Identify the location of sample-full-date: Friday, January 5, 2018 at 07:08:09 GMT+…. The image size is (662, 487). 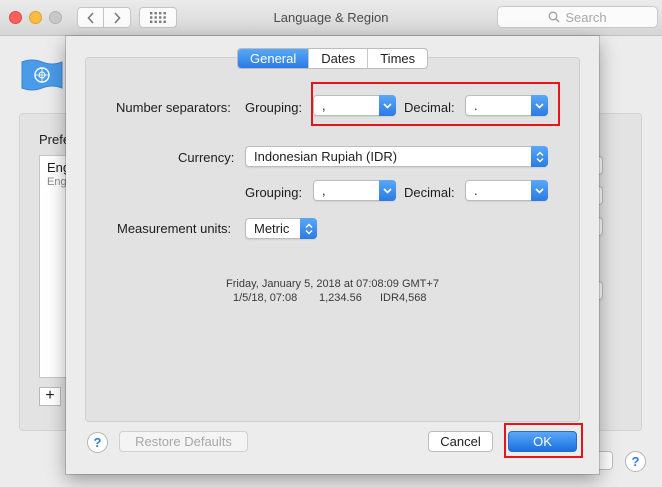
(332, 284).